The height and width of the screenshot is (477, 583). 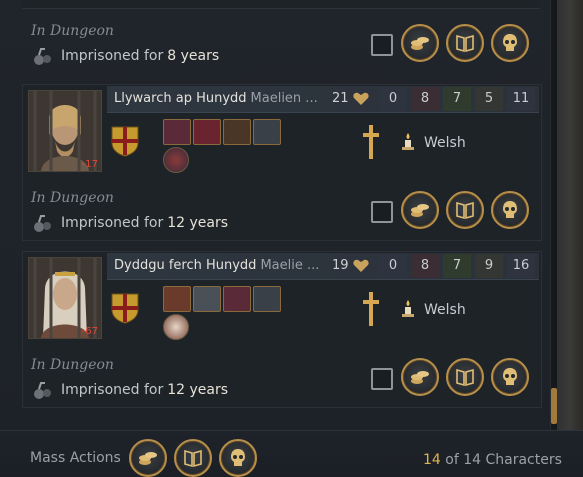 What do you see at coordinates (521, 266) in the screenshot?
I see `stat-learning: 16` at bounding box center [521, 266].